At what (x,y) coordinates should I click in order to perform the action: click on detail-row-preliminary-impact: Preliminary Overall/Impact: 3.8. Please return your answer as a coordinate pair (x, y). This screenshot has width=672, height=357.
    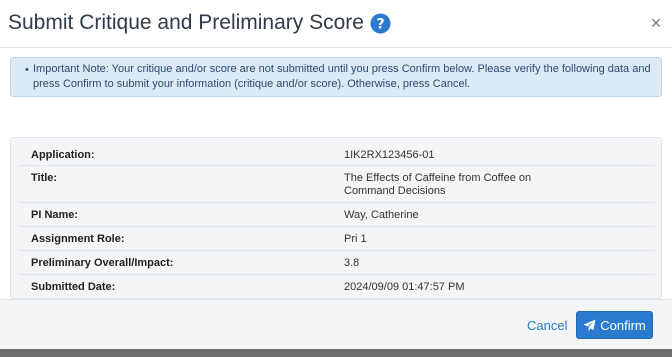
    Looking at the image, I should click on (337, 262).